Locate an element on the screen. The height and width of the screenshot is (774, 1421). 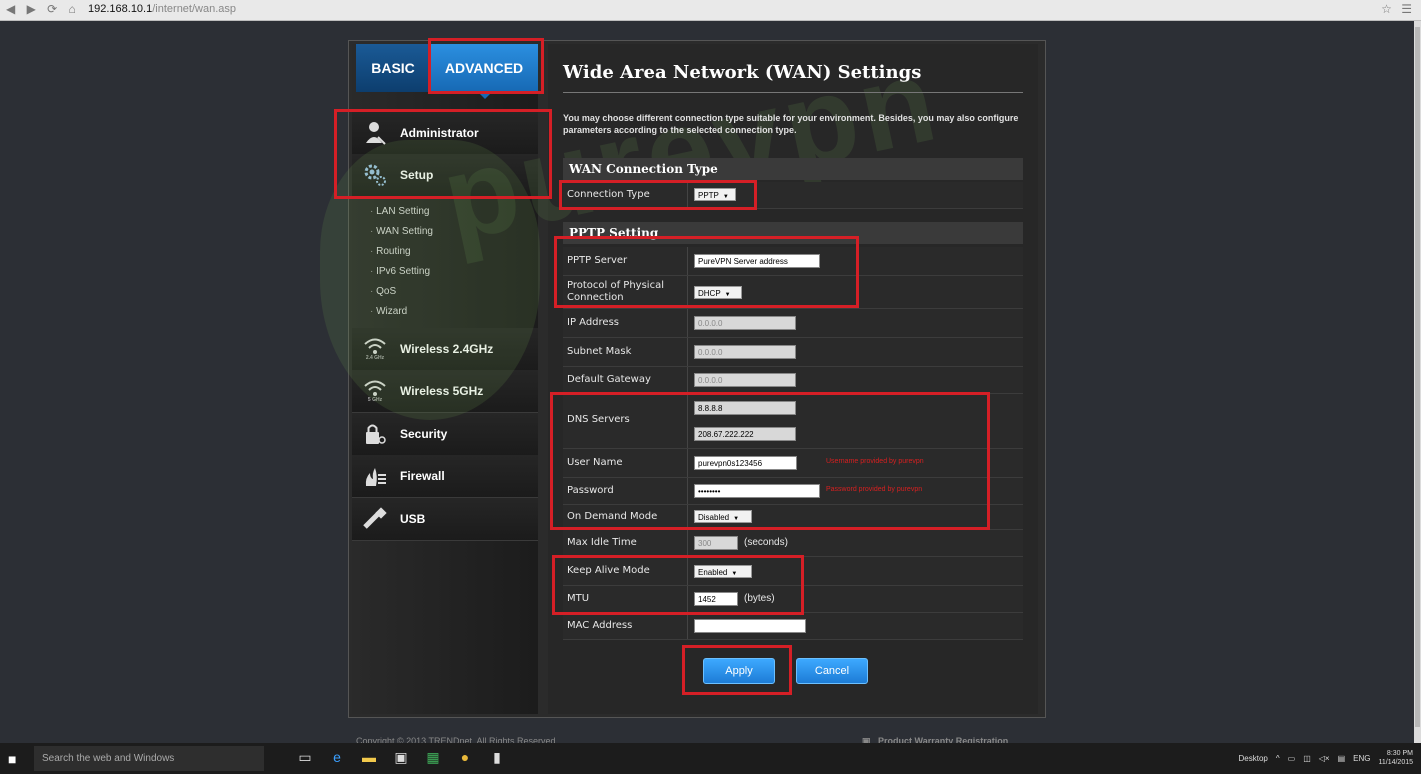
url-path: /internet/wan.asp is located at coordinates (194, 9).